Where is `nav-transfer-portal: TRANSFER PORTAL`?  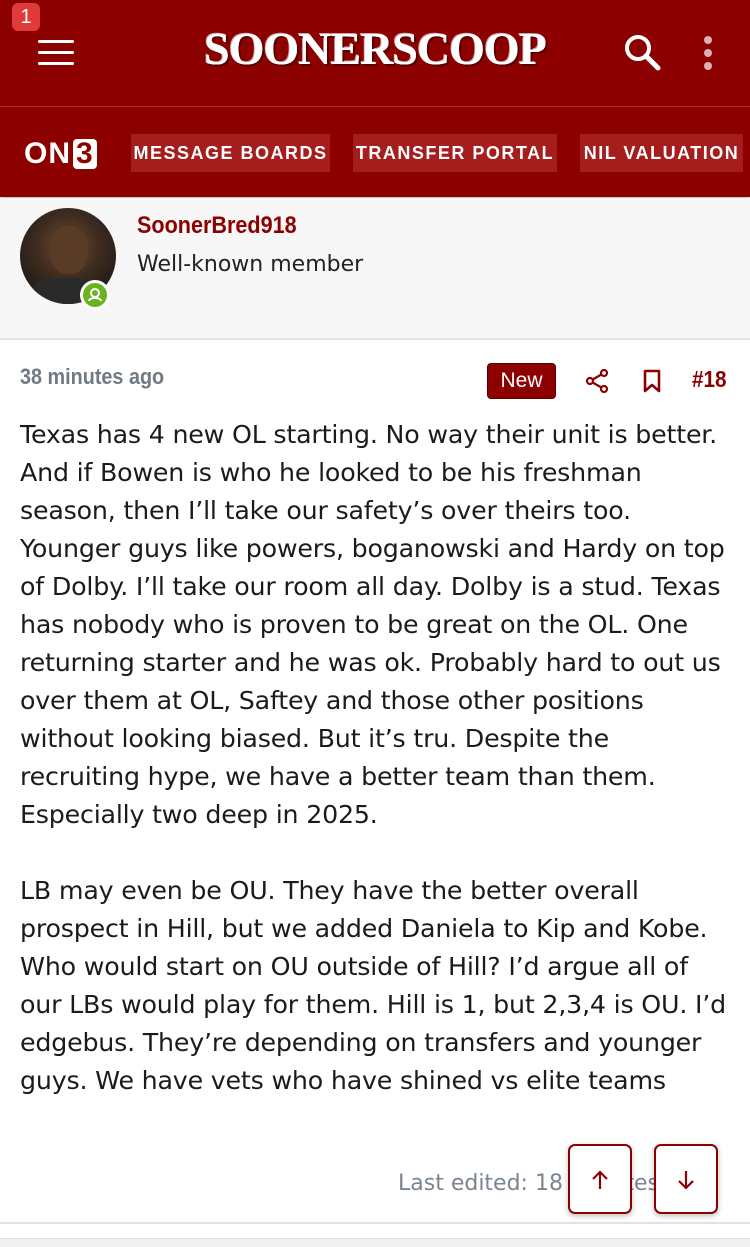
nav-transfer-portal: TRANSFER PORTAL is located at coordinates (455, 153).